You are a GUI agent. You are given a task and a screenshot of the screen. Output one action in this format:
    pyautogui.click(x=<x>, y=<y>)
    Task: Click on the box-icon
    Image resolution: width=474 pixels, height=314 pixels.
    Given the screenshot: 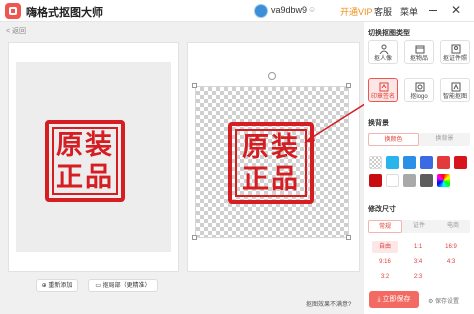 What is the action you would take?
    pyautogui.click(x=420, y=49)
    